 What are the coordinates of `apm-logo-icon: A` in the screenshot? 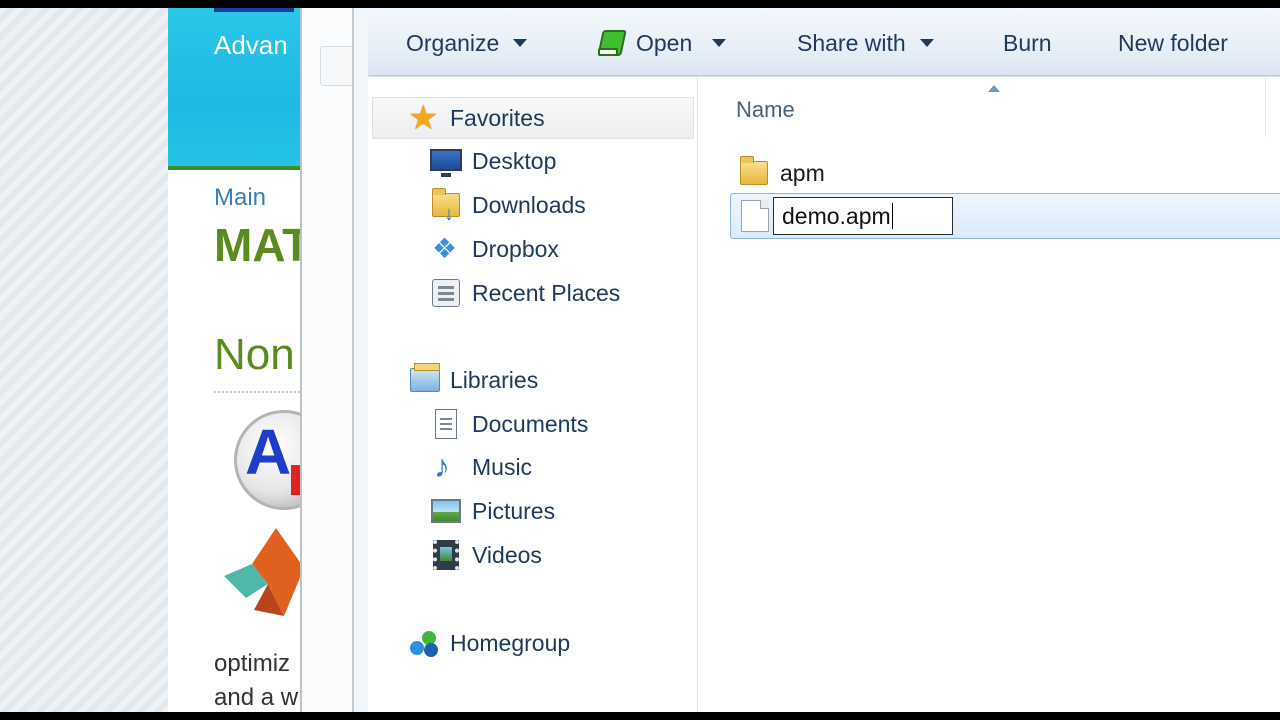 It's located at (267, 460).